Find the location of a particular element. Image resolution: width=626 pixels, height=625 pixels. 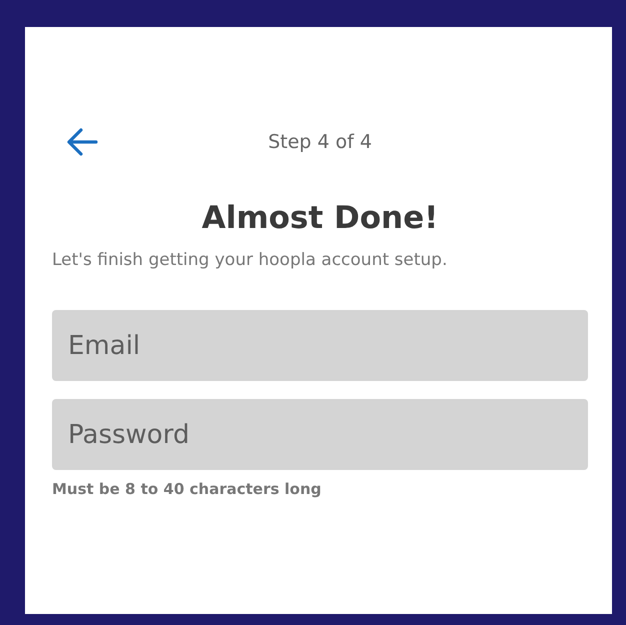

password-hint: Must be 8 to 40 characters long is located at coordinates (187, 489).